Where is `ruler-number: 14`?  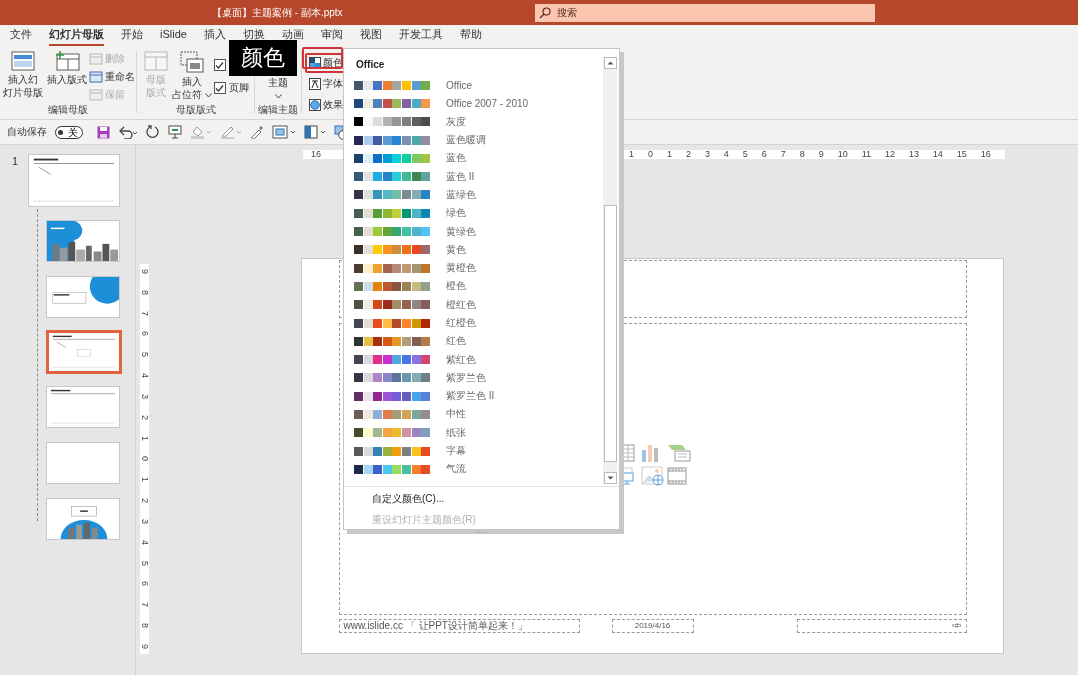 ruler-number: 14 is located at coordinates (937, 154).